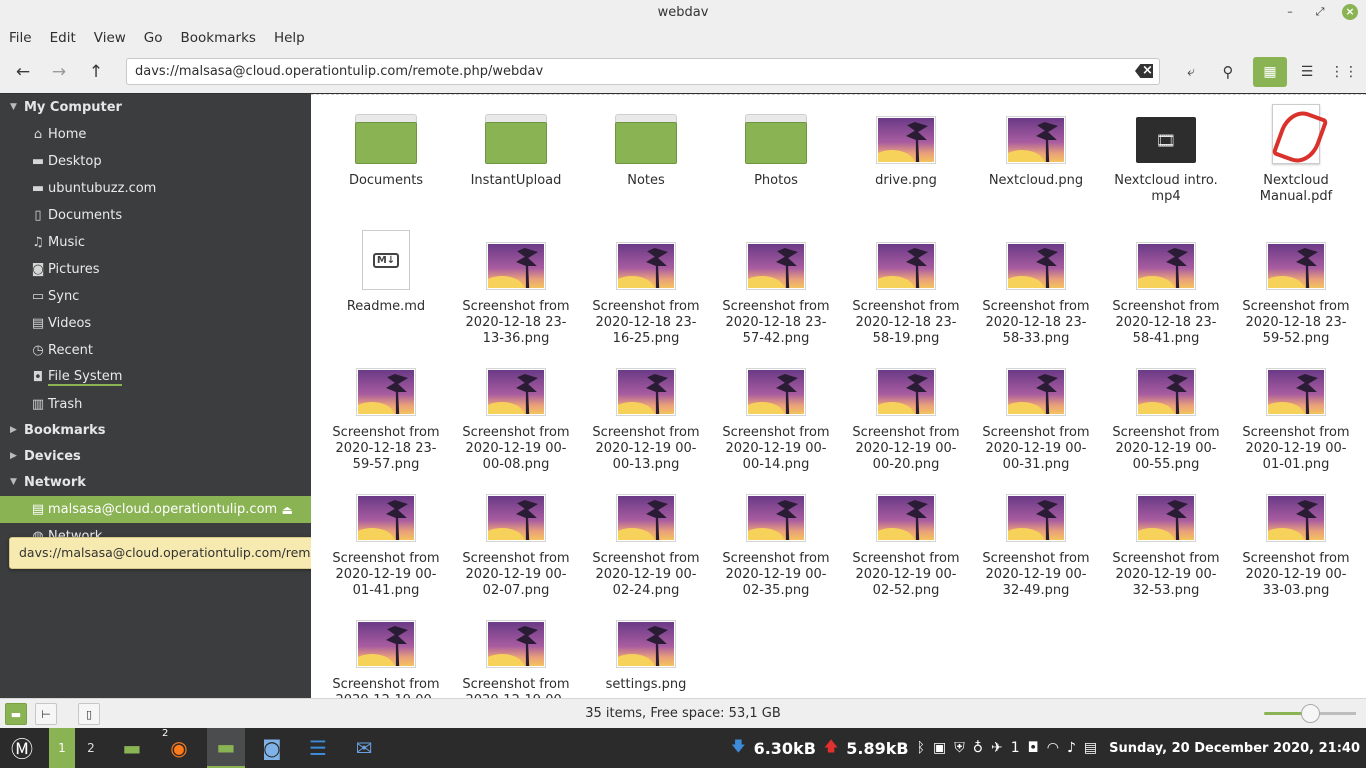  What do you see at coordinates (646, 542) in the screenshot?
I see `file-item: Screenshot from 2020-12-19 00- 02-24.png` at bounding box center [646, 542].